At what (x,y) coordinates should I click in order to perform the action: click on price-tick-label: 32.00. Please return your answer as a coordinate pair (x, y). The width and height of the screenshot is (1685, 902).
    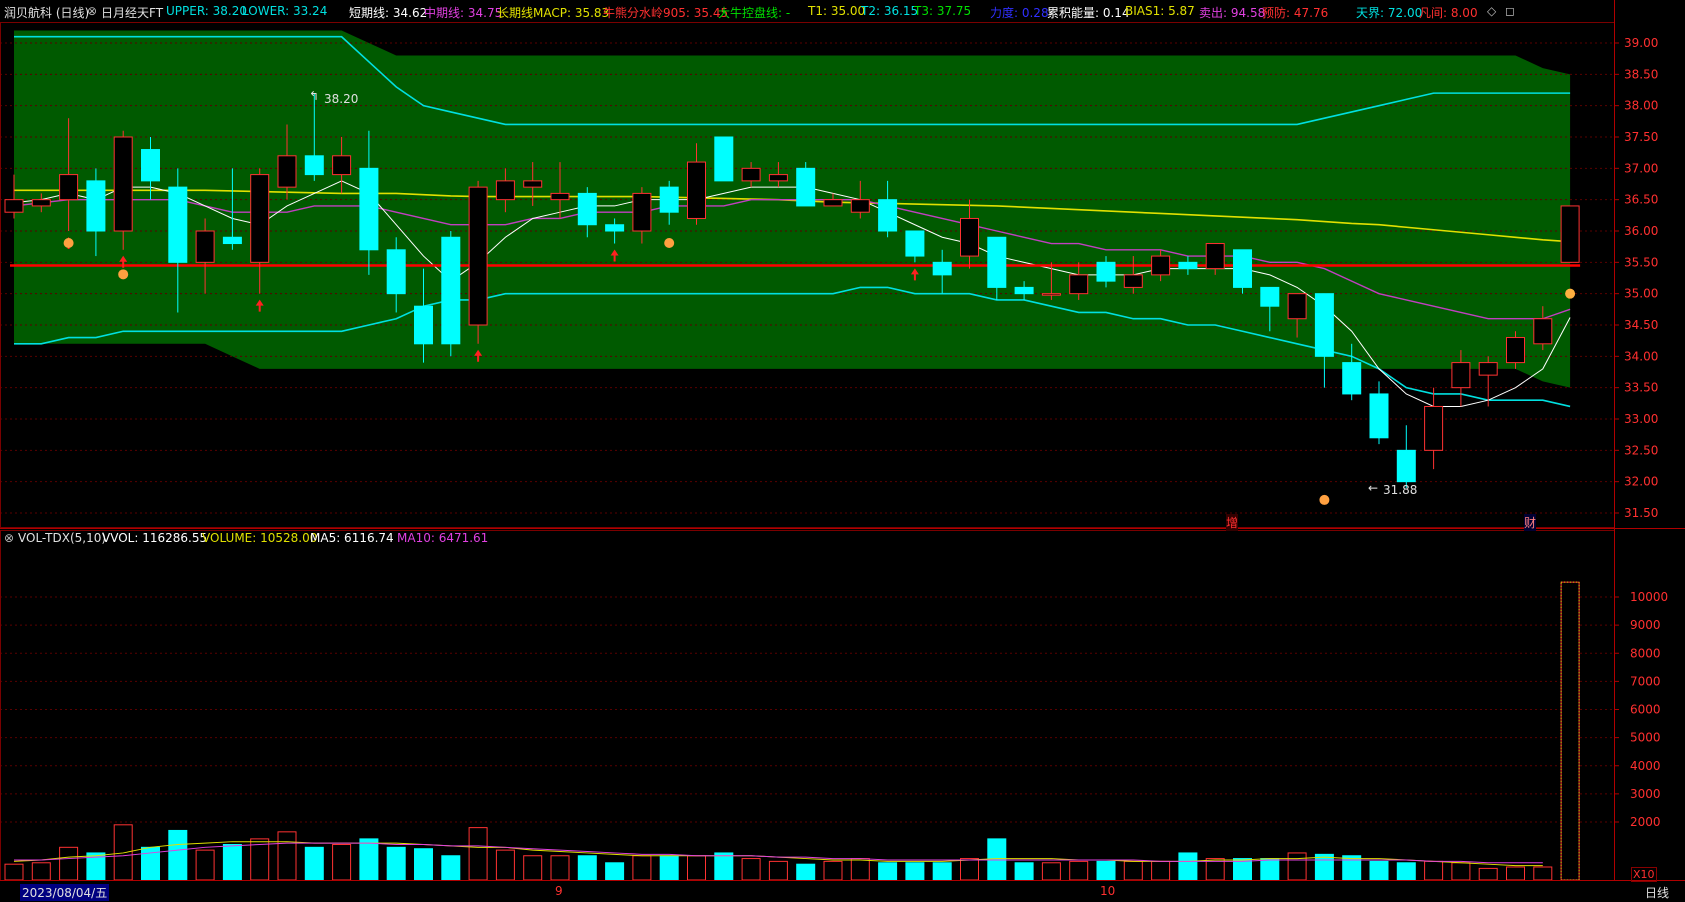
    Looking at the image, I should click on (1641, 482).